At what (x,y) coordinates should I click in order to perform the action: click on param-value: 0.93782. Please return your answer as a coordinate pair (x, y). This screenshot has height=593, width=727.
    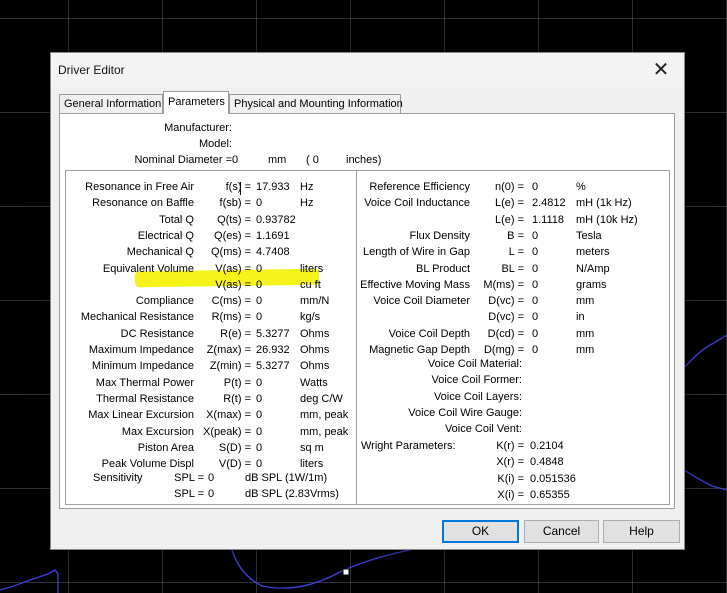
    Looking at the image, I should click on (276, 220).